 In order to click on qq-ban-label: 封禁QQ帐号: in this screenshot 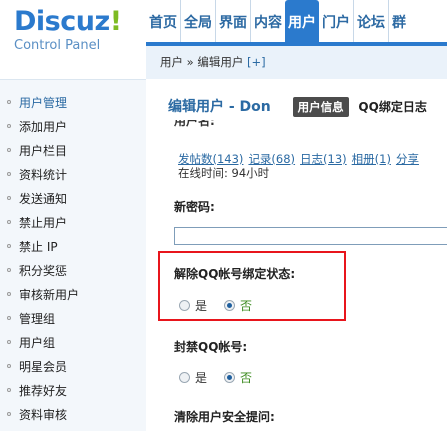, I will do `click(211, 347)`.